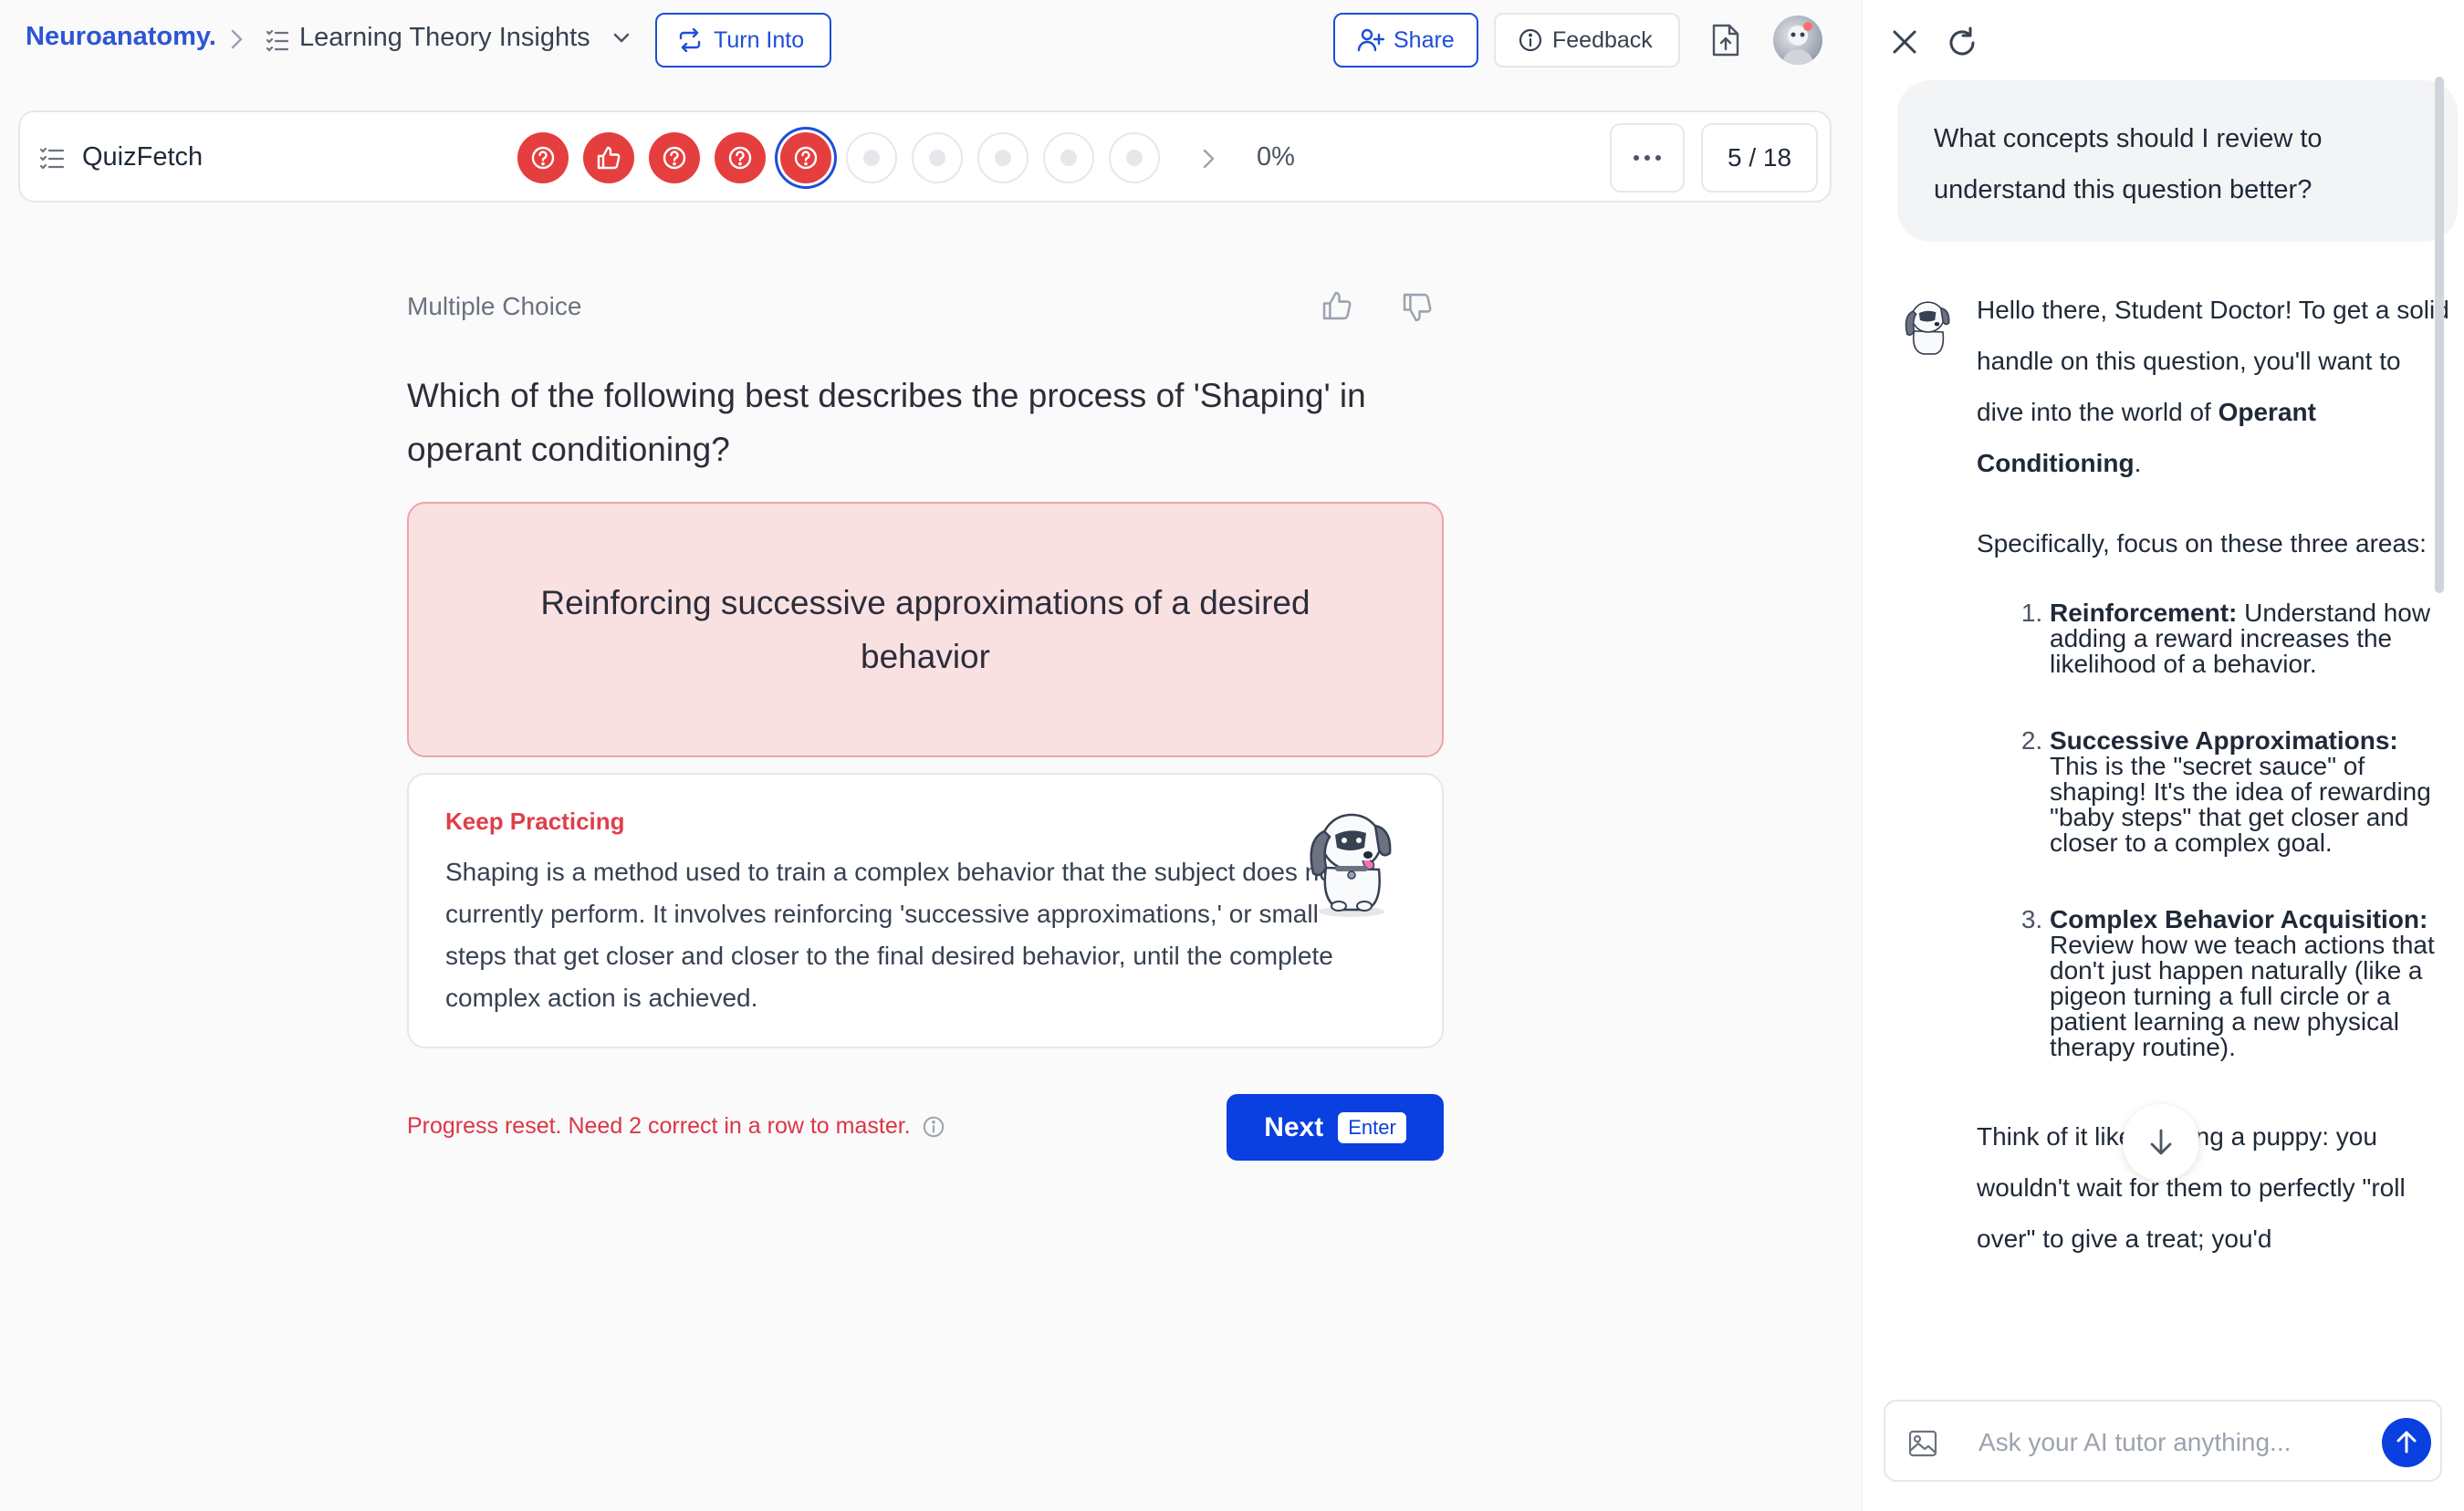  Describe the element at coordinates (143, 157) in the screenshot. I see `quiz-name: QuizFetch` at that location.